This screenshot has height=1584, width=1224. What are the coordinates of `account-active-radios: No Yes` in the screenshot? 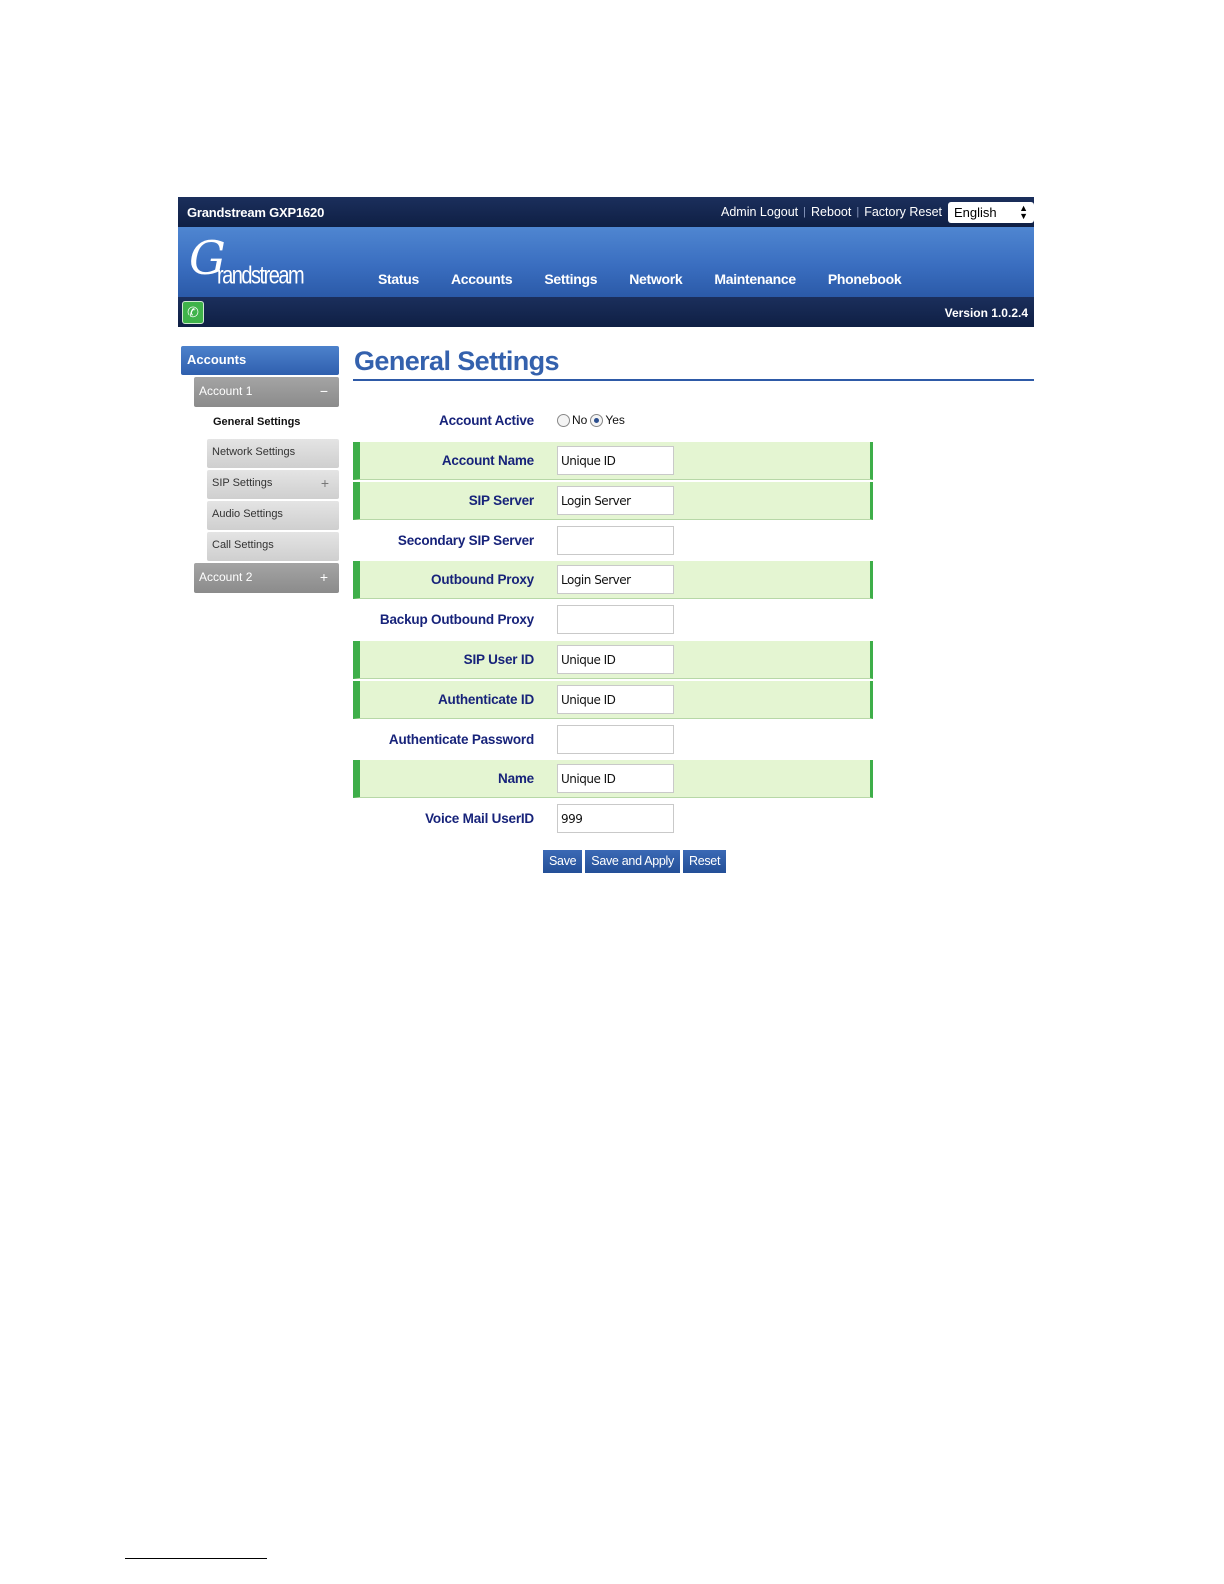 It's located at (591, 420).